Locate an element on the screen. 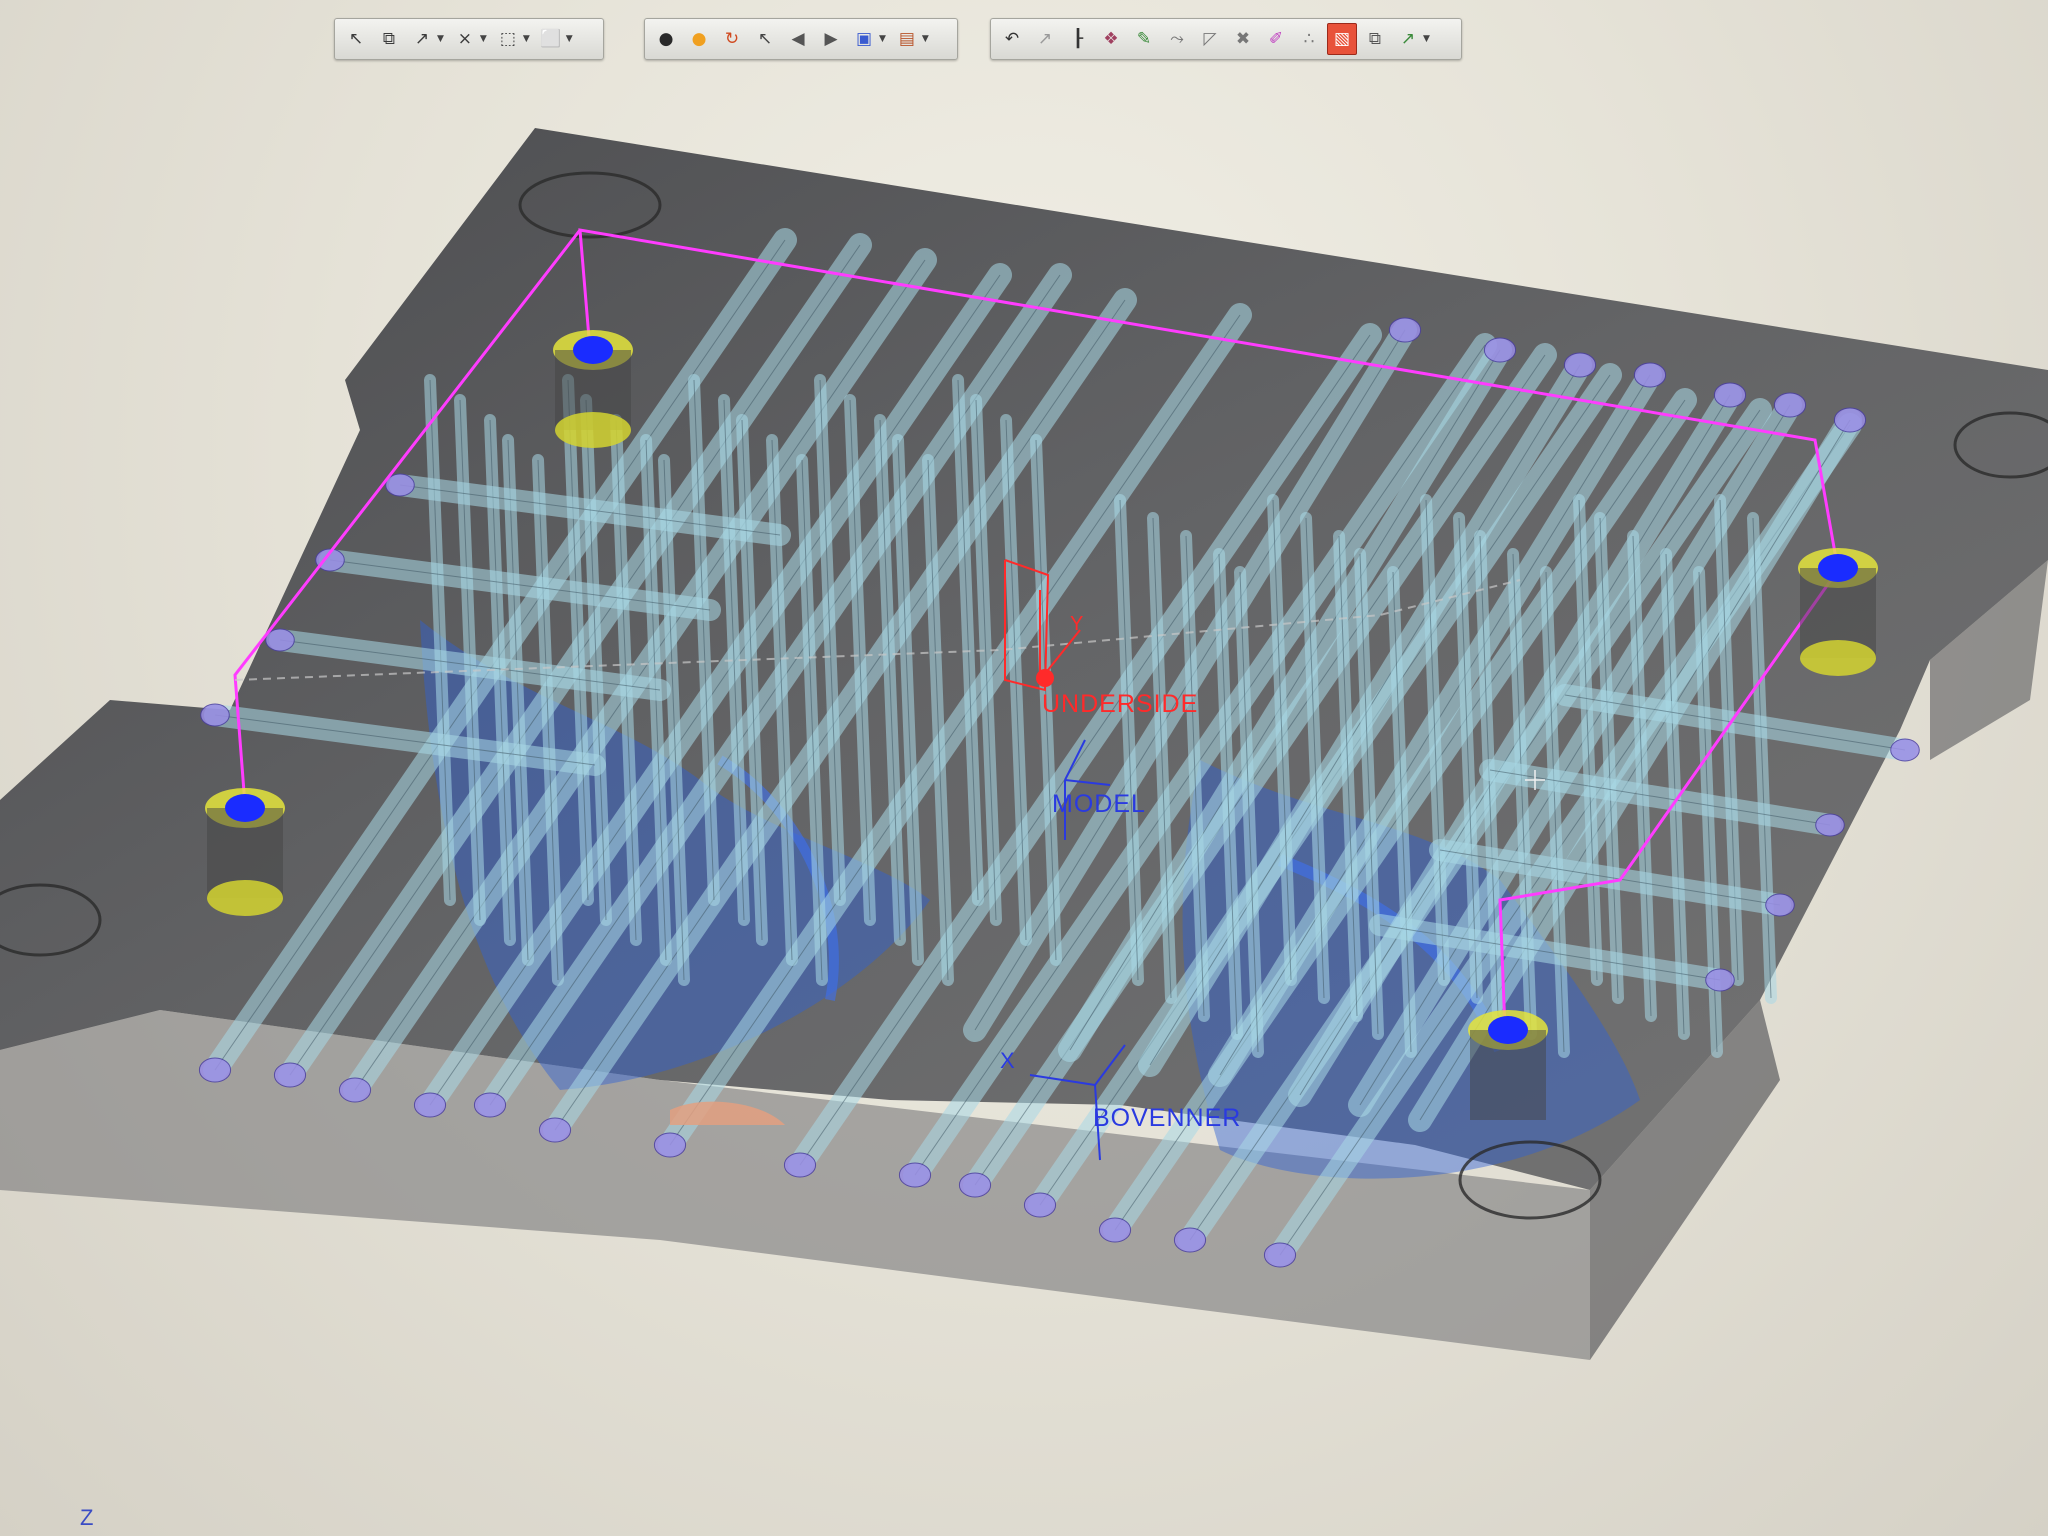 Image resolution: width=2048 pixels, height=1536 pixels. csys-bovenner-label: BOVENNER is located at coordinates (1167, 1118).